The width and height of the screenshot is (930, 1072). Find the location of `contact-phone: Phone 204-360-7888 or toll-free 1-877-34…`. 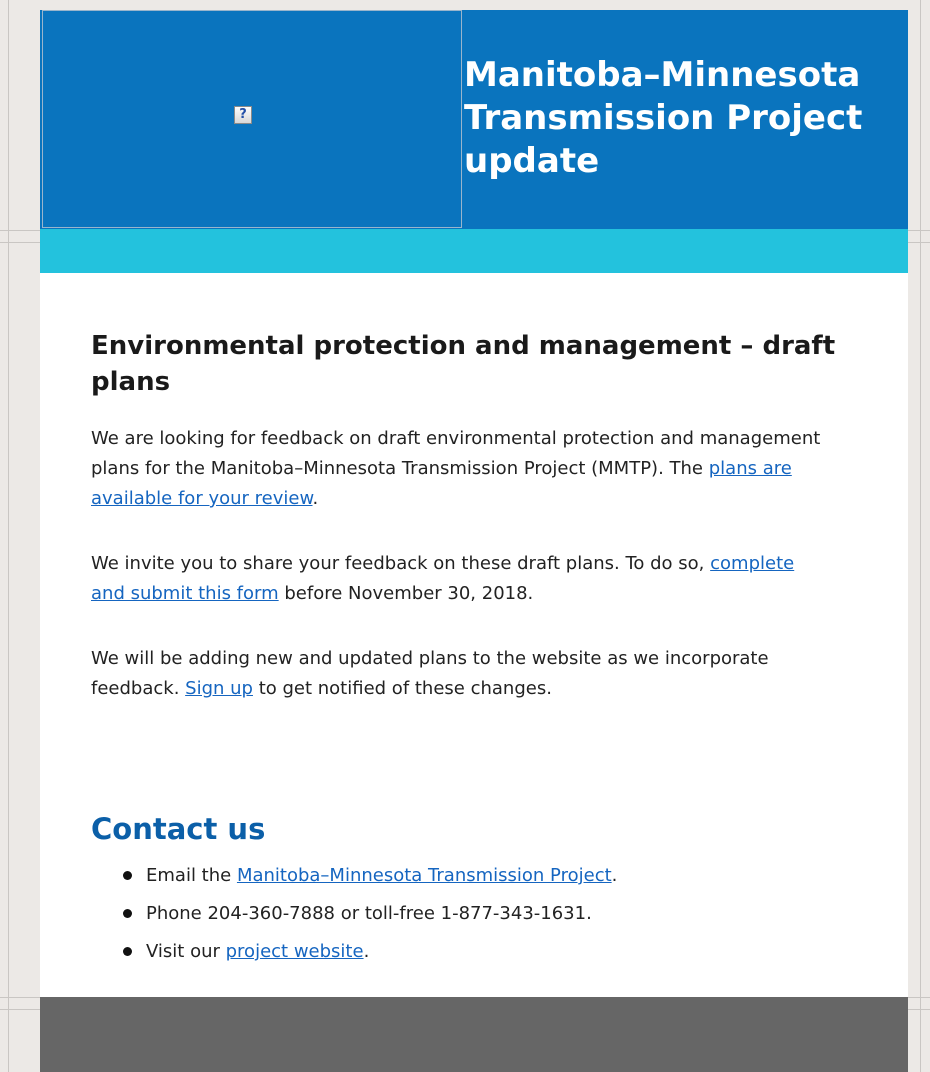

contact-phone: Phone 204-360-7888 or toll-free 1-877-34… is located at coordinates (369, 913).